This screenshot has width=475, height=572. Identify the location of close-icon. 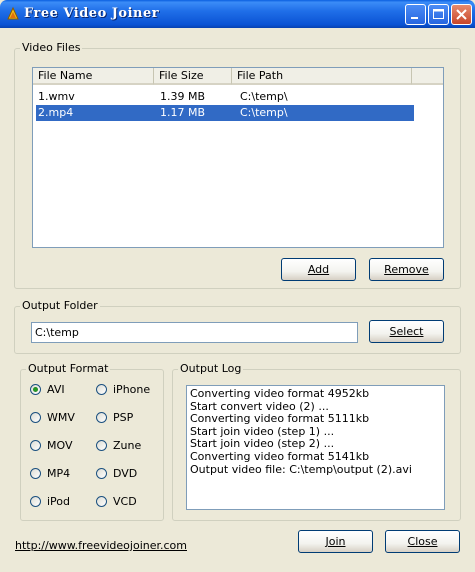
(461, 14).